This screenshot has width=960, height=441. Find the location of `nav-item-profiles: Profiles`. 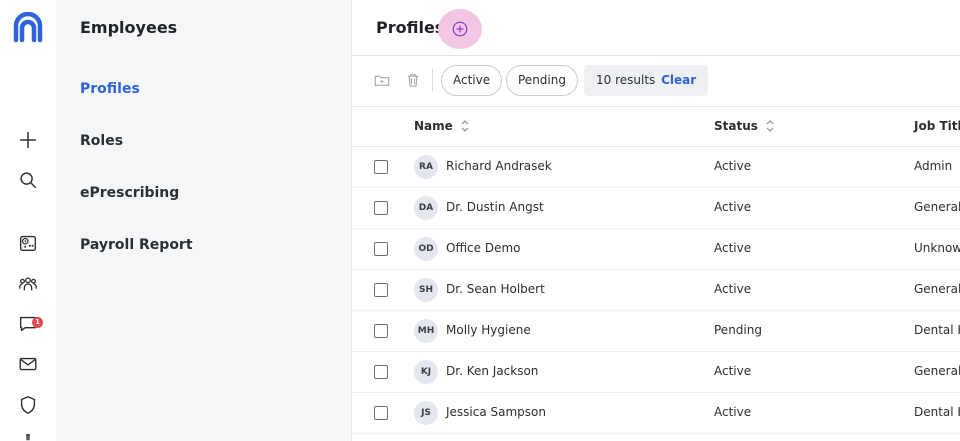

nav-item-profiles: Profiles is located at coordinates (110, 89).